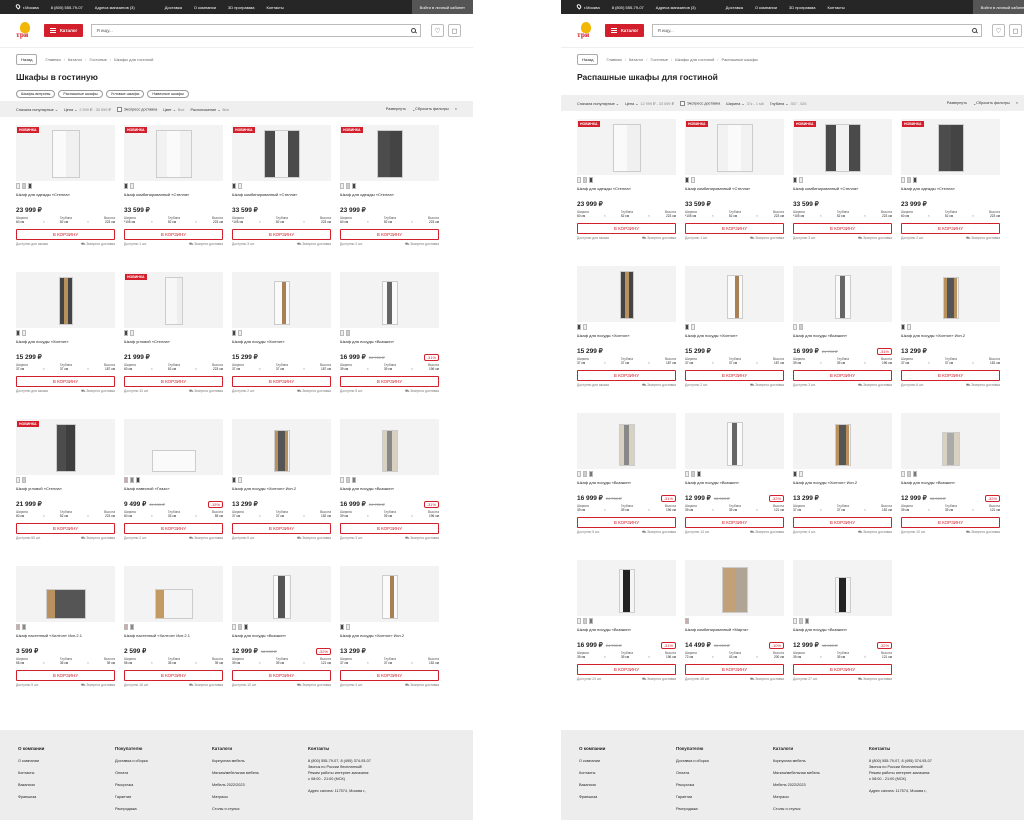  I want to click on stores-link: Адреса магазинов (3), so click(115, 7).